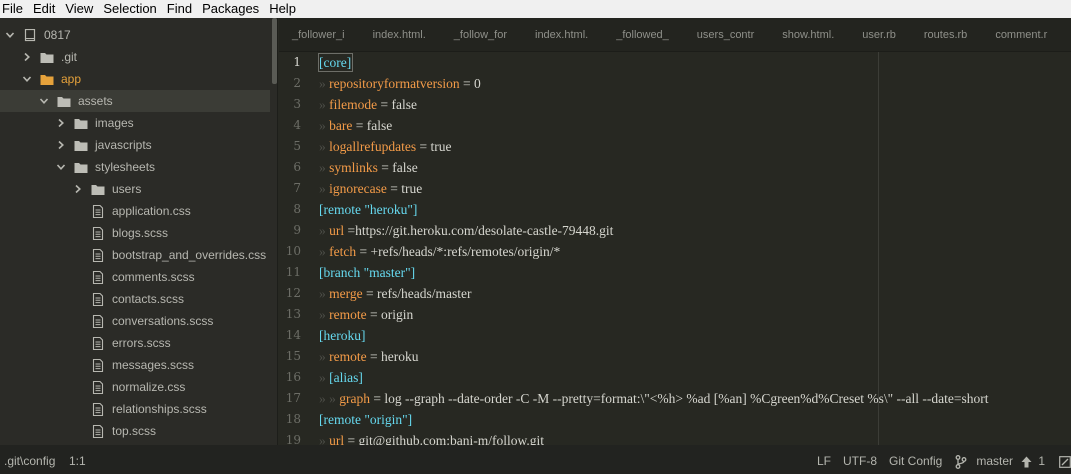 Image resolution: width=1071 pixels, height=474 pixels. What do you see at coordinates (135, 255) in the screenshot?
I see `tree-file-bootstrap-and-overrides-css: bootstrap_and_overrides.css` at bounding box center [135, 255].